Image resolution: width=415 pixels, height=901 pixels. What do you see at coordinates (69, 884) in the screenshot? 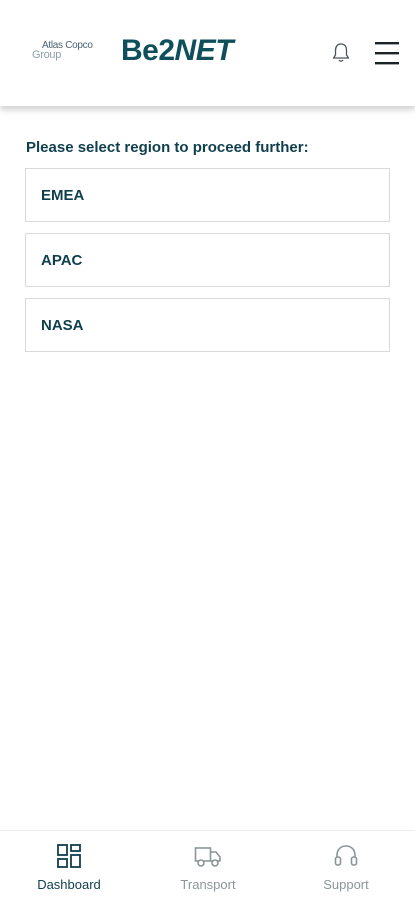
I see `nav-label-dashboard: Dashboard` at bounding box center [69, 884].